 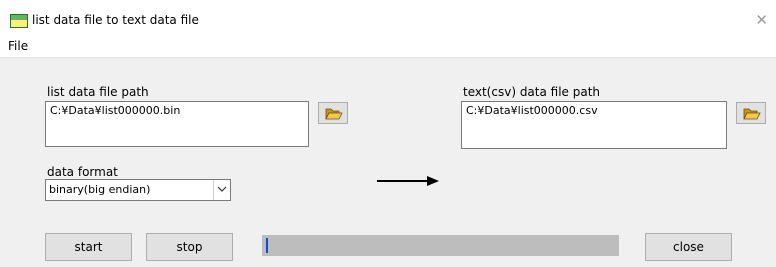 I want to click on data-format-selected-value: binary(big endian), so click(x=100, y=189).